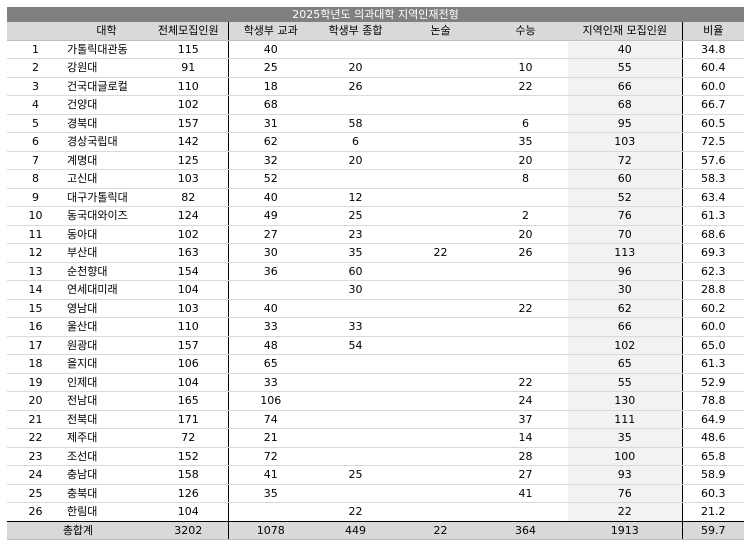 The width and height of the screenshot is (751, 540). Describe the element at coordinates (625, 419) in the screenshot. I see `cell-regional-quota: 111` at that location.